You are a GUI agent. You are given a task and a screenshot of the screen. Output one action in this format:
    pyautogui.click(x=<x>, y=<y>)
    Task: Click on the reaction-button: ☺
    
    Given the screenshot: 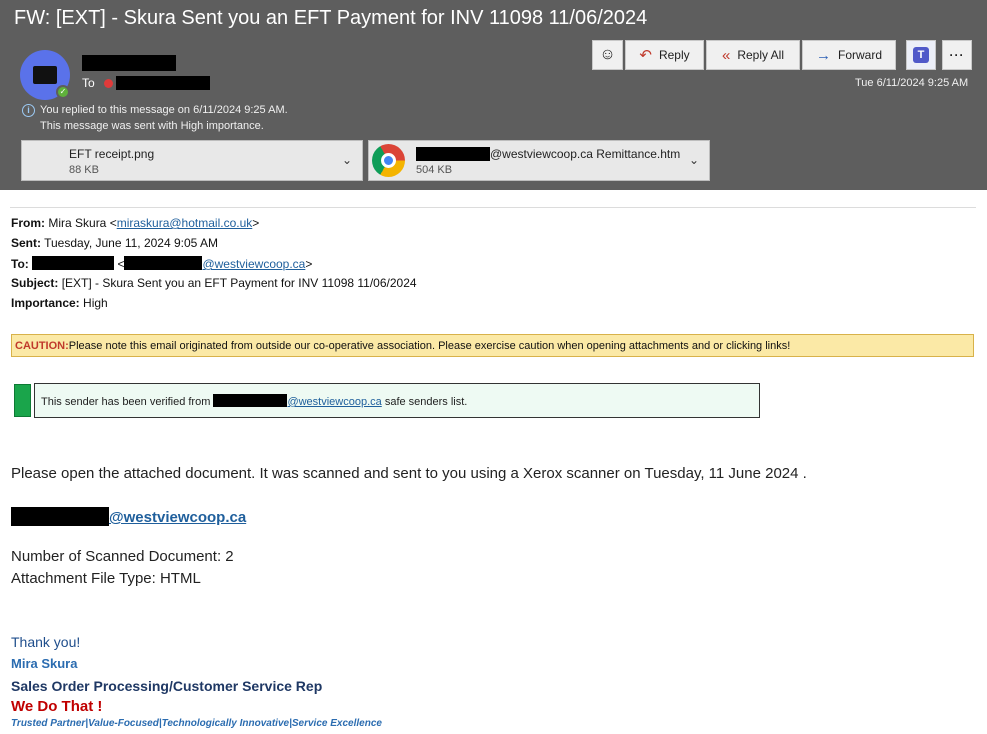 What is the action you would take?
    pyautogui.click(x=607, y=55)
    